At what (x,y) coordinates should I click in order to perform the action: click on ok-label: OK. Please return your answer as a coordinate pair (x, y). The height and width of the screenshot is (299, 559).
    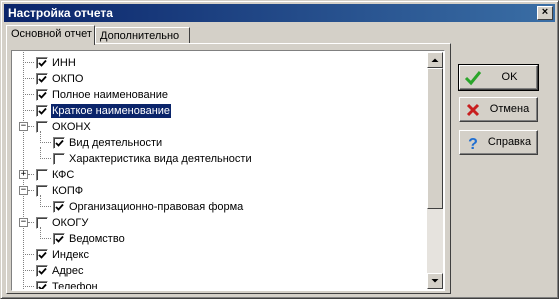
    Looking at the image, I should click on (509, 77).